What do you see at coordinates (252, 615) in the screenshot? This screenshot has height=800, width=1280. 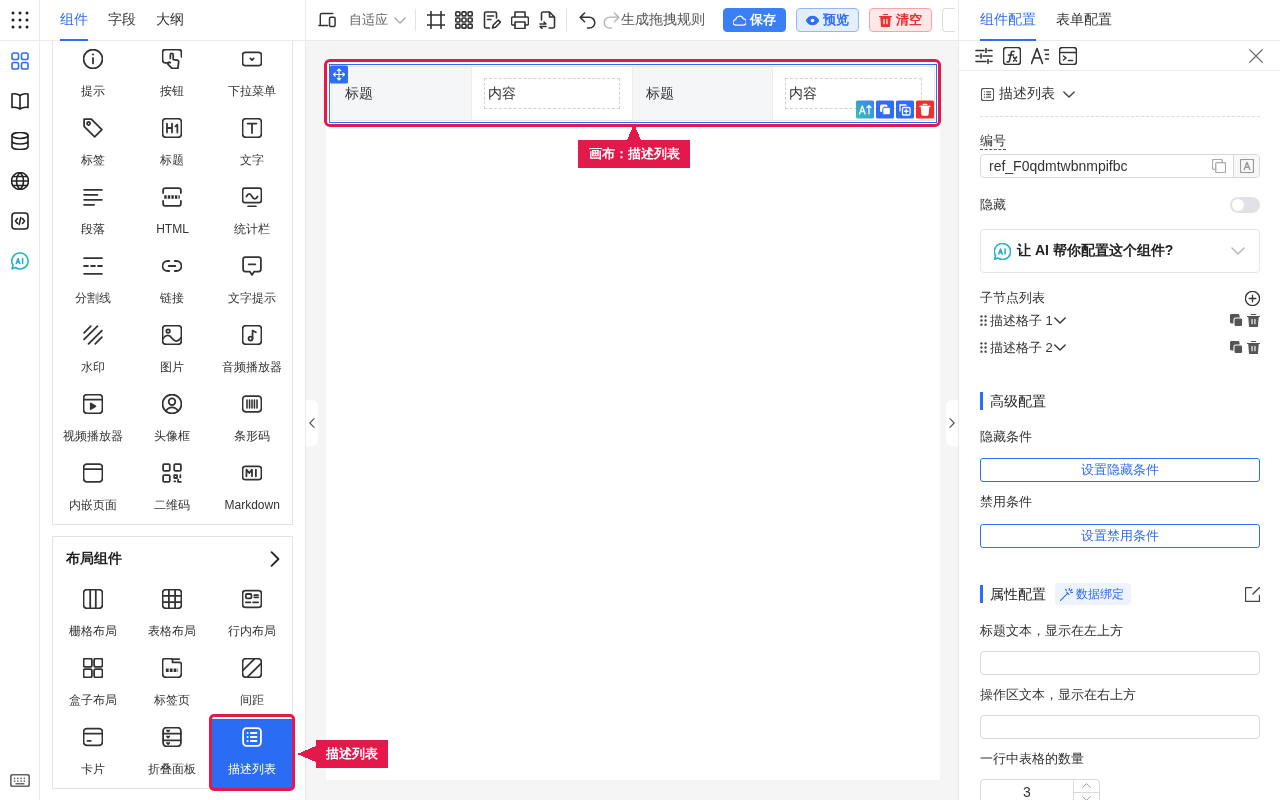 I see `component-item: 行内布局` at bounding box center [252, 615].